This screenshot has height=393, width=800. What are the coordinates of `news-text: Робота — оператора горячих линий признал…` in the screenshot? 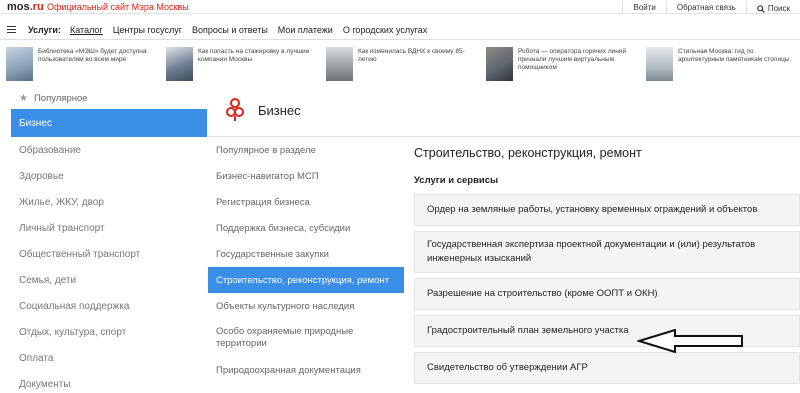 It's located at (572, 59).